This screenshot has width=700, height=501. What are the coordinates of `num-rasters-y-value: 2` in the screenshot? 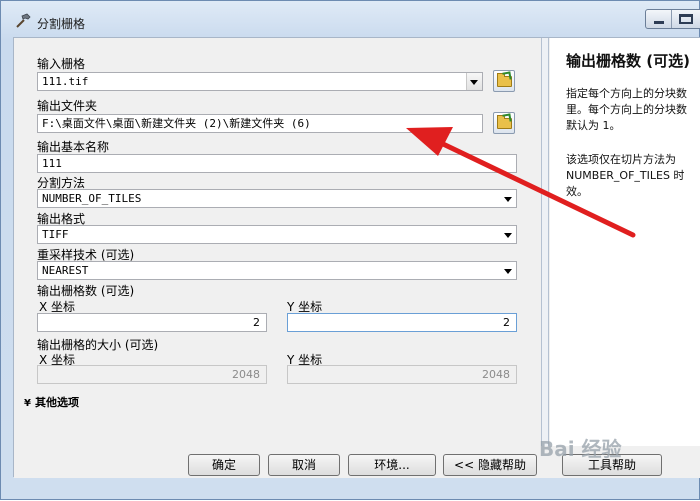 It's located at (506, 322).